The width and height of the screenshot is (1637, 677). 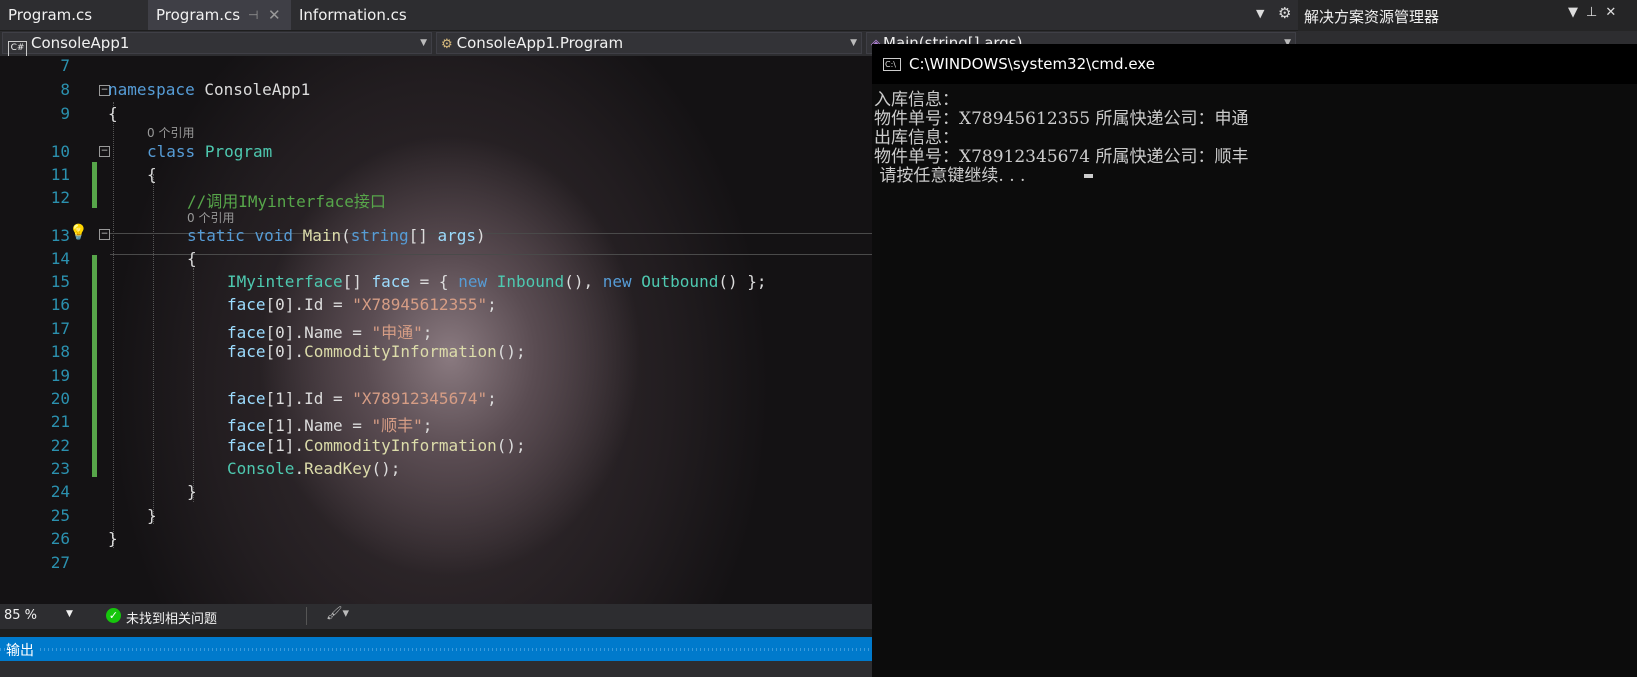 What do you see at coordinates (436, 669) in the screenshot?
I see `output-panel-toolbar` at bounding box center [436, 669].